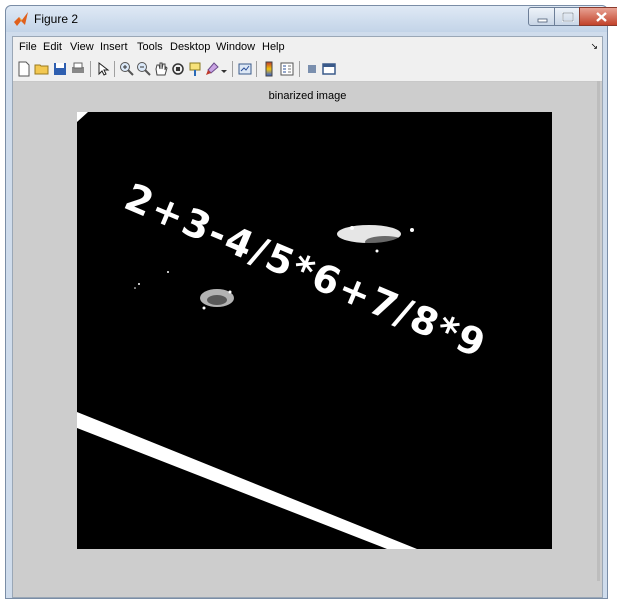 Image resolution: width=617 pixels, height=604 pixels. What do you see at coordinates (235, 47) in the screenshot?
I see `menu-window: Window` at bounding box center [235, 47].